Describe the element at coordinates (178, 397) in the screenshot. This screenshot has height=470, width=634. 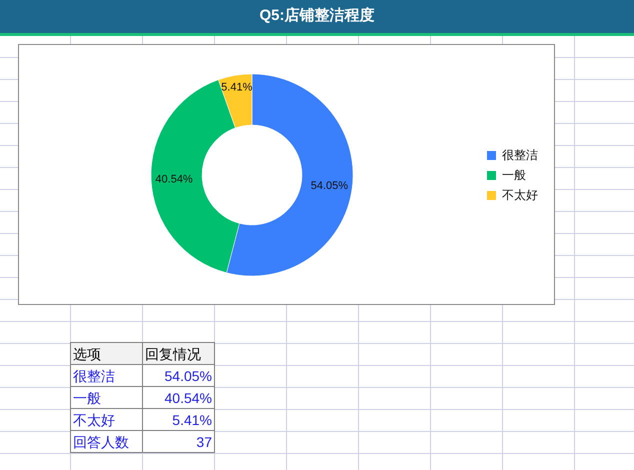
I see `table-cell: 40.54%` at that location.